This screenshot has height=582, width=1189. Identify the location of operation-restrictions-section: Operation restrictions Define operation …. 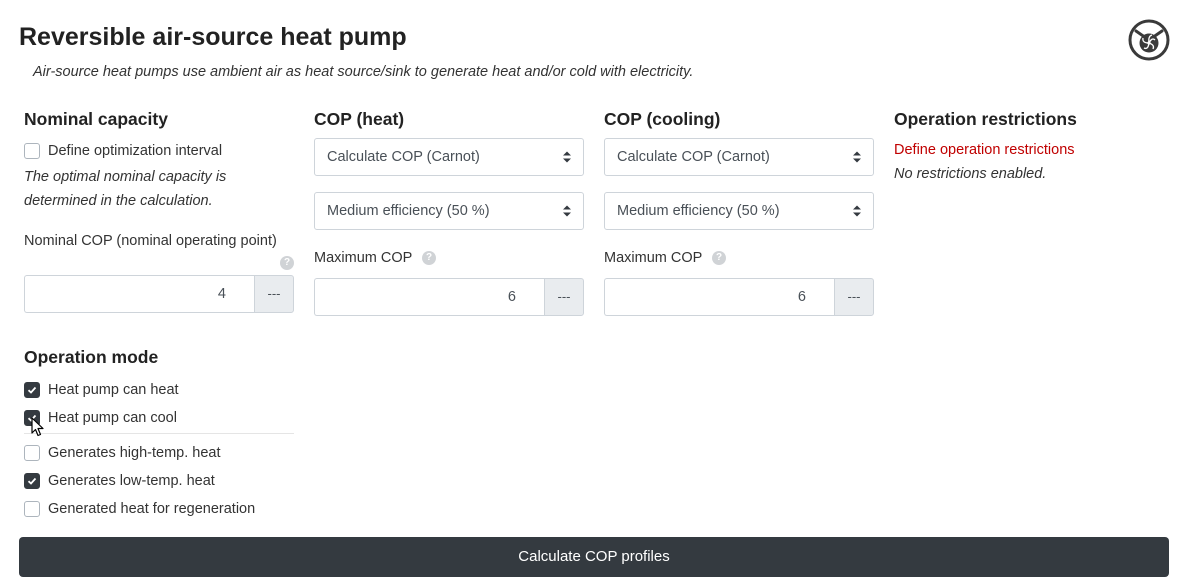
(1029, 148).